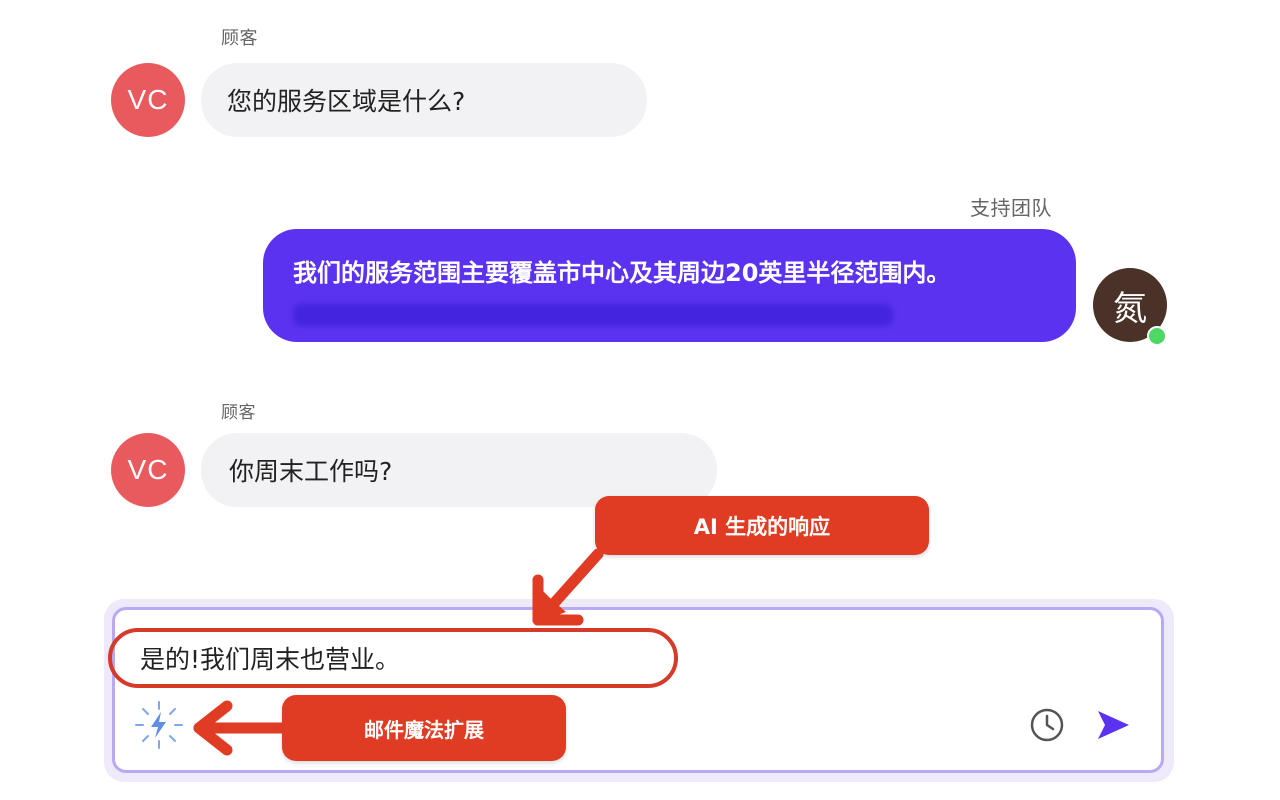  Describe the element at coordinates (311, 471) in the screenshot. I see `message-text: 你周末工作吗?` at that location.